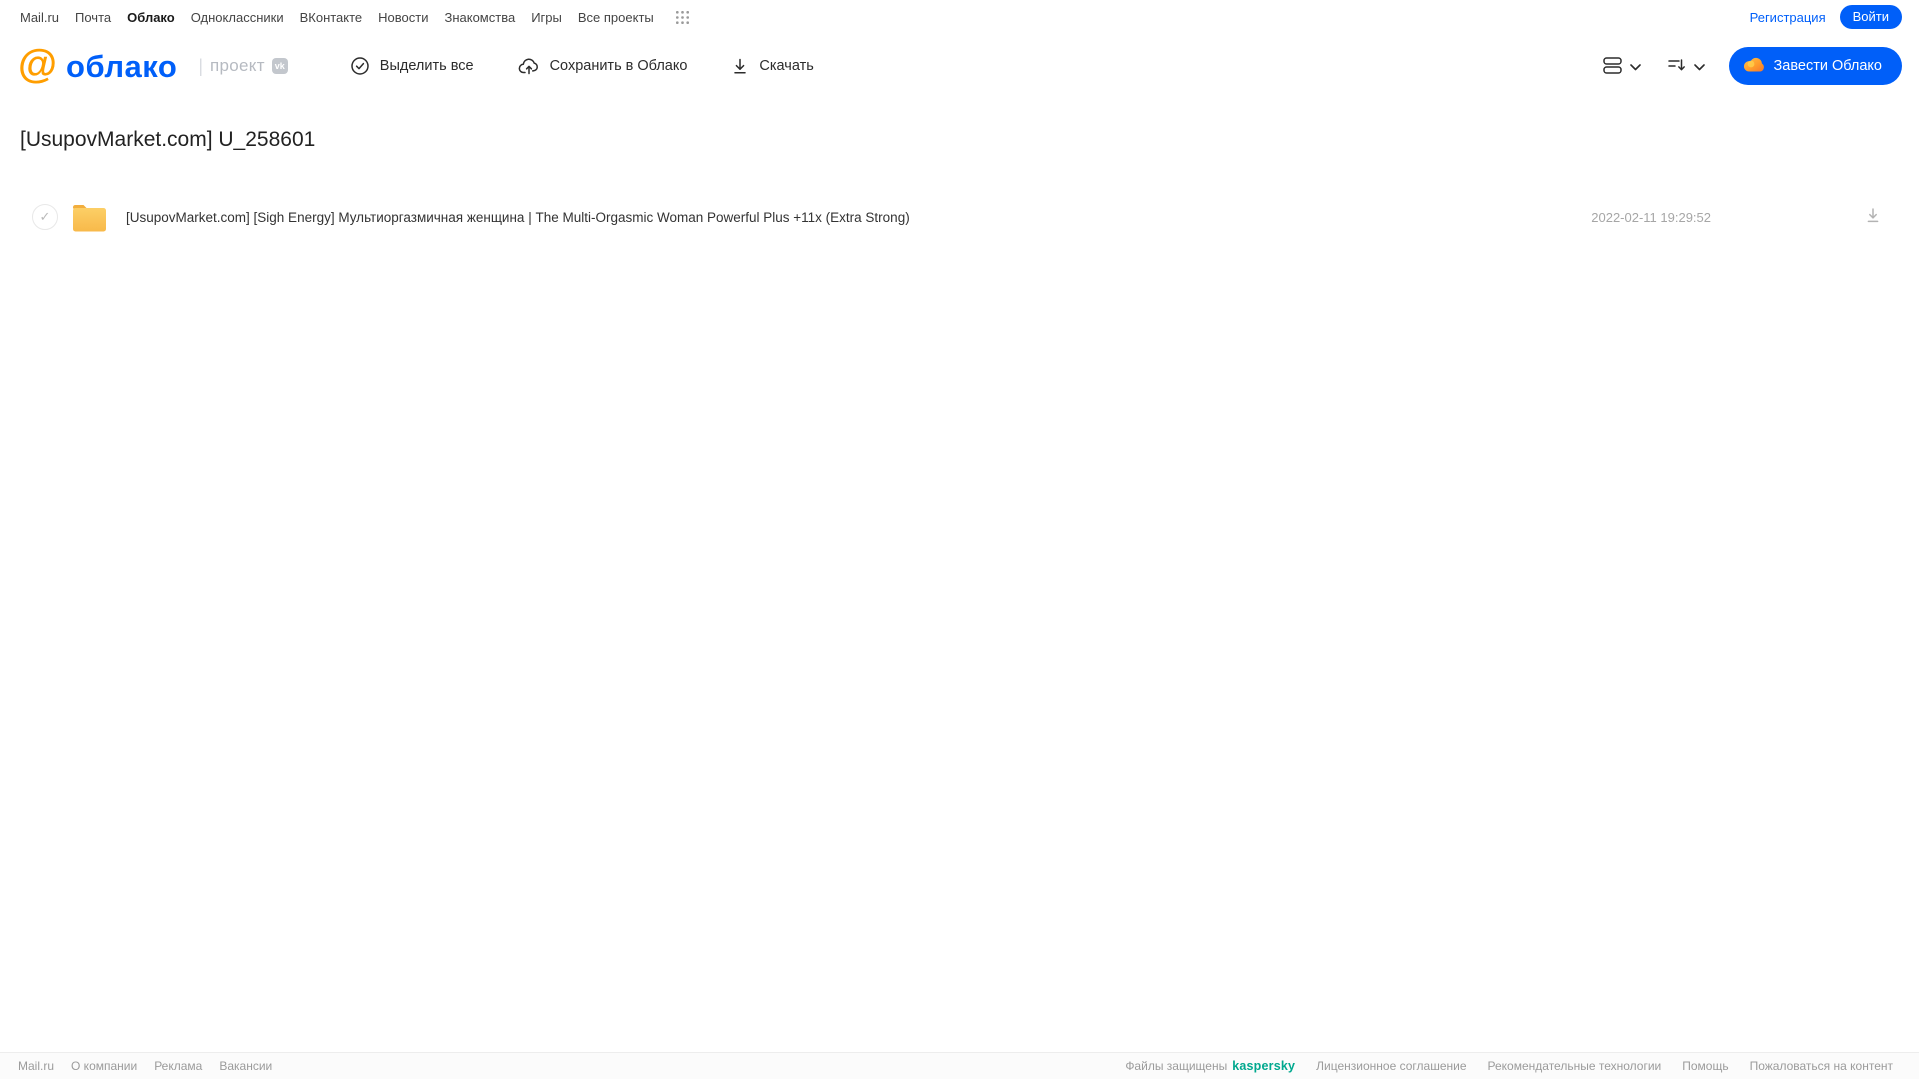 This screenshot has height=1079, width=1919. Describe the element at coordinates (1612, 66) in the screenshot. I see `view-list-icon` at that location.